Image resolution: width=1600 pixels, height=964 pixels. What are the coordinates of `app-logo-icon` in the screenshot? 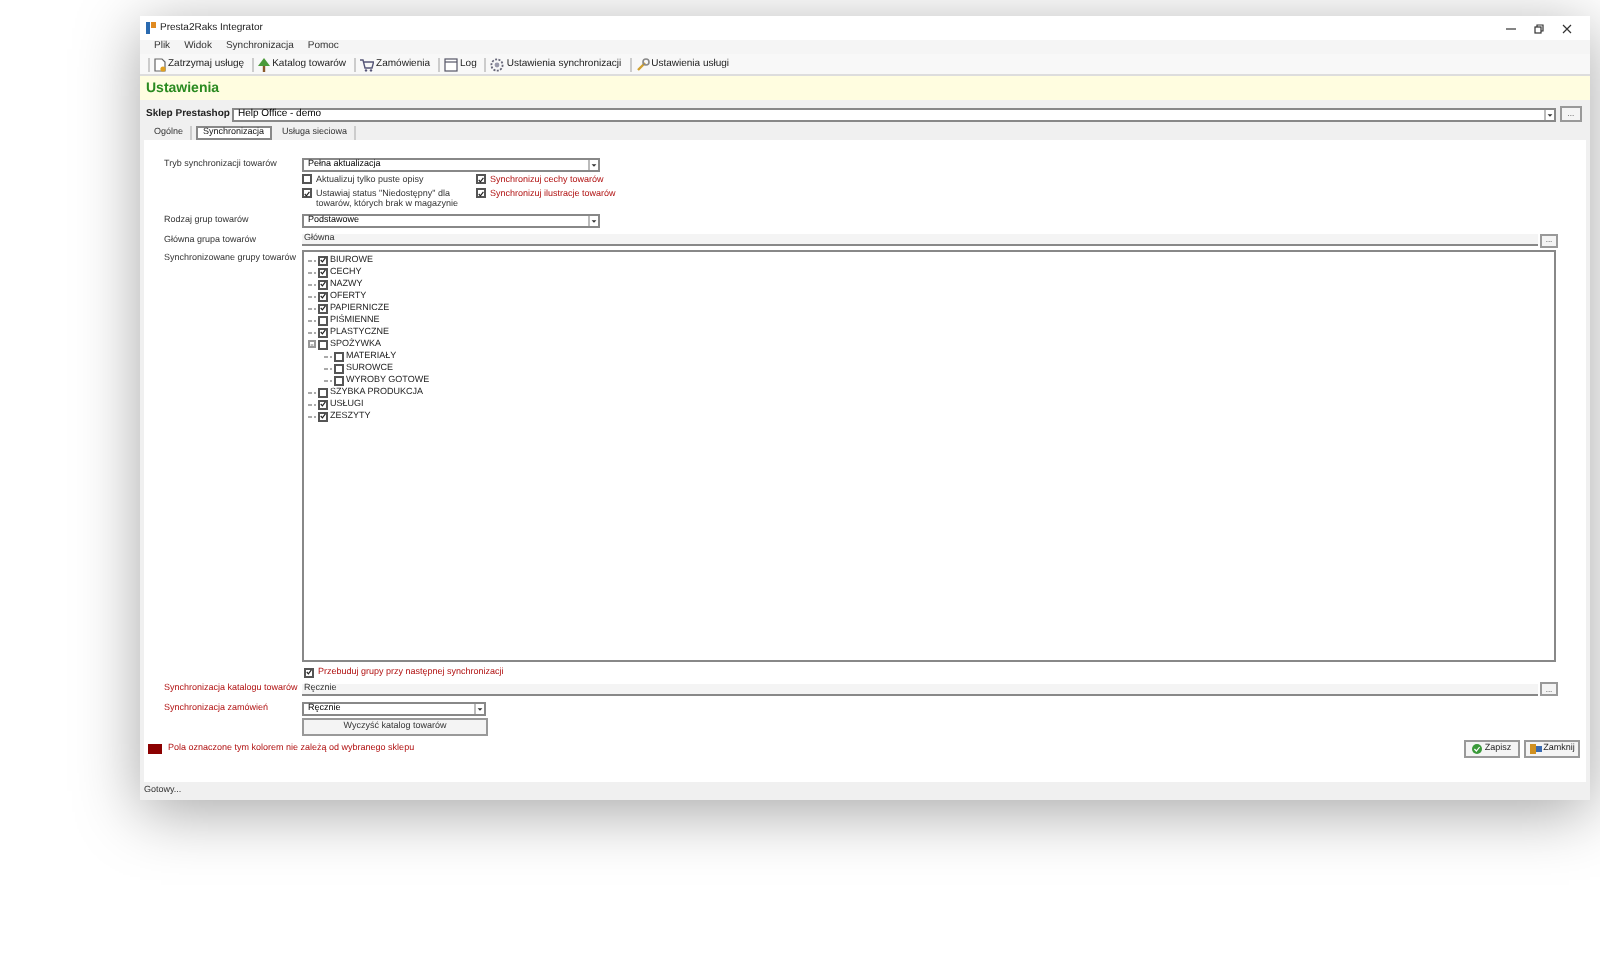 It's located at (151, 28).